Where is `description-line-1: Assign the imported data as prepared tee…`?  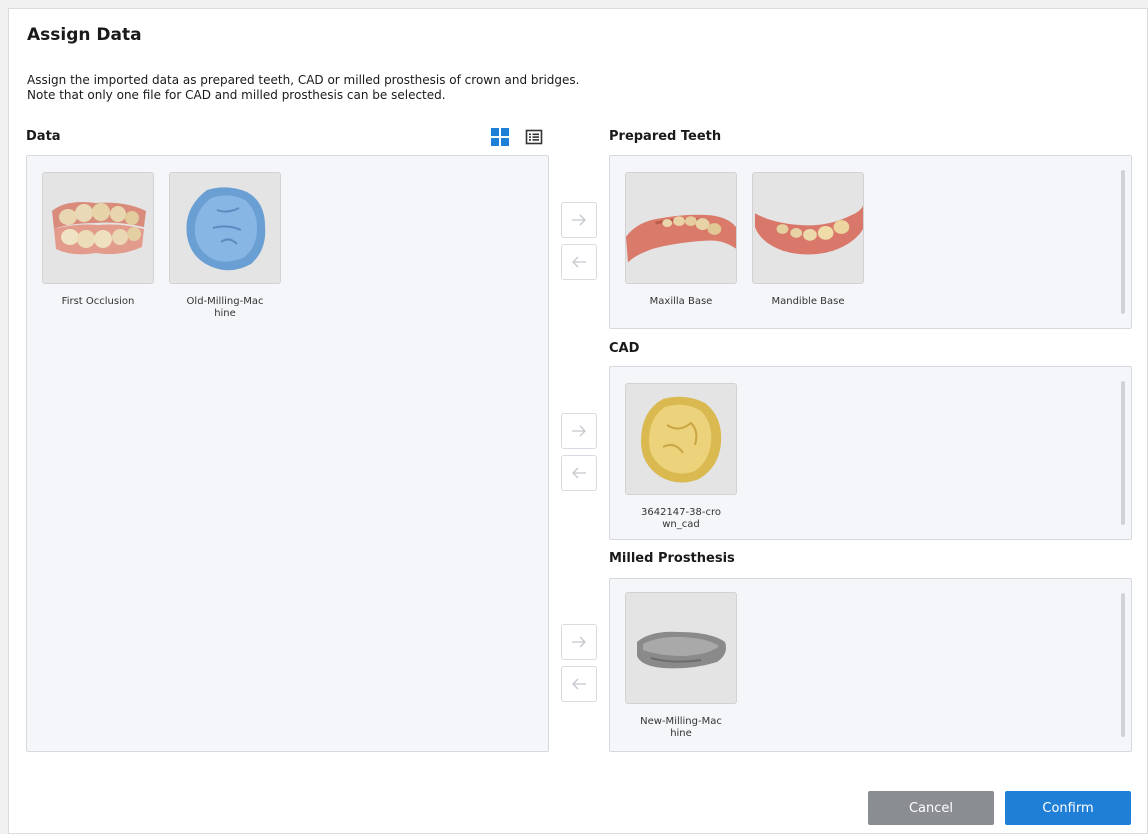
description-line-1: Assign the imported data as prepared tee… is located at coordinates (303, 80).